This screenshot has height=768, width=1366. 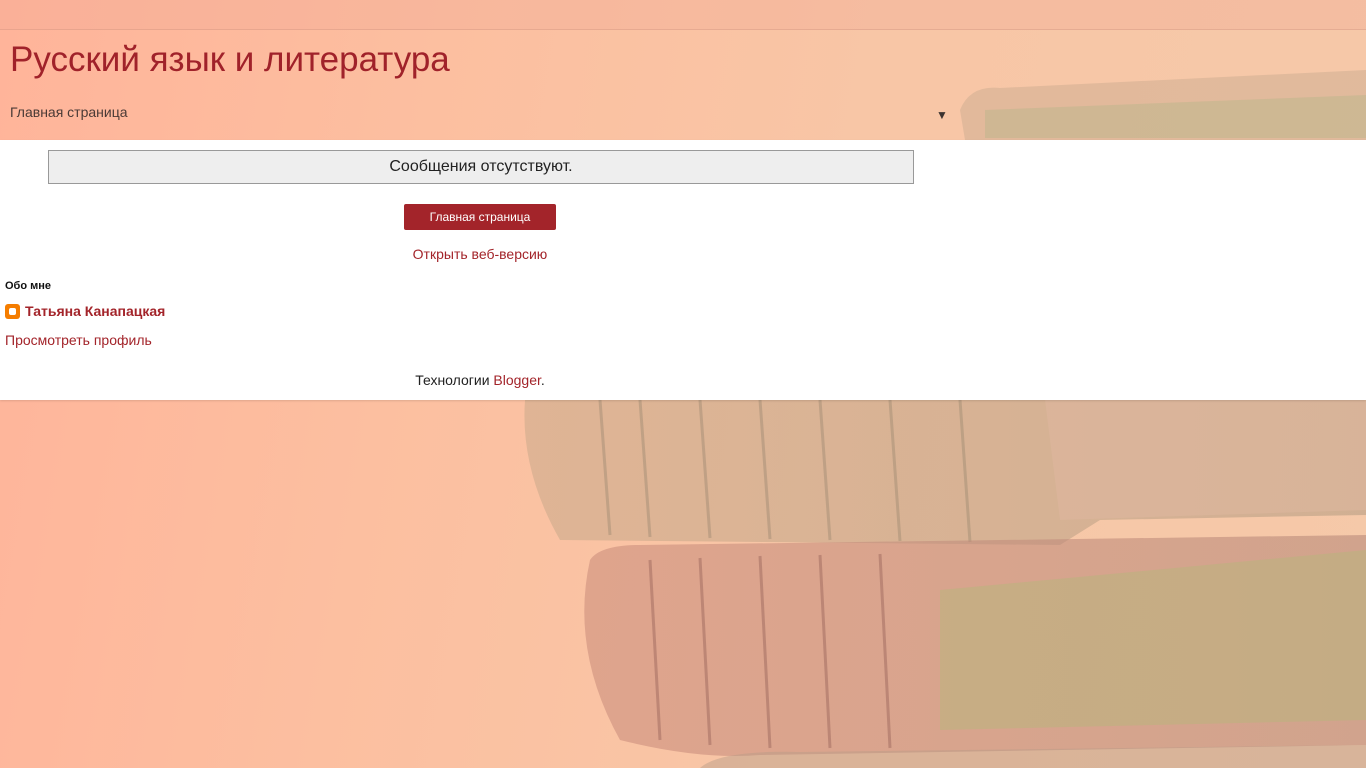 What do you see at coordinates (542, 380) in the screenshot?
I see `footer-suffix: .` at bounding box center [542, 380].